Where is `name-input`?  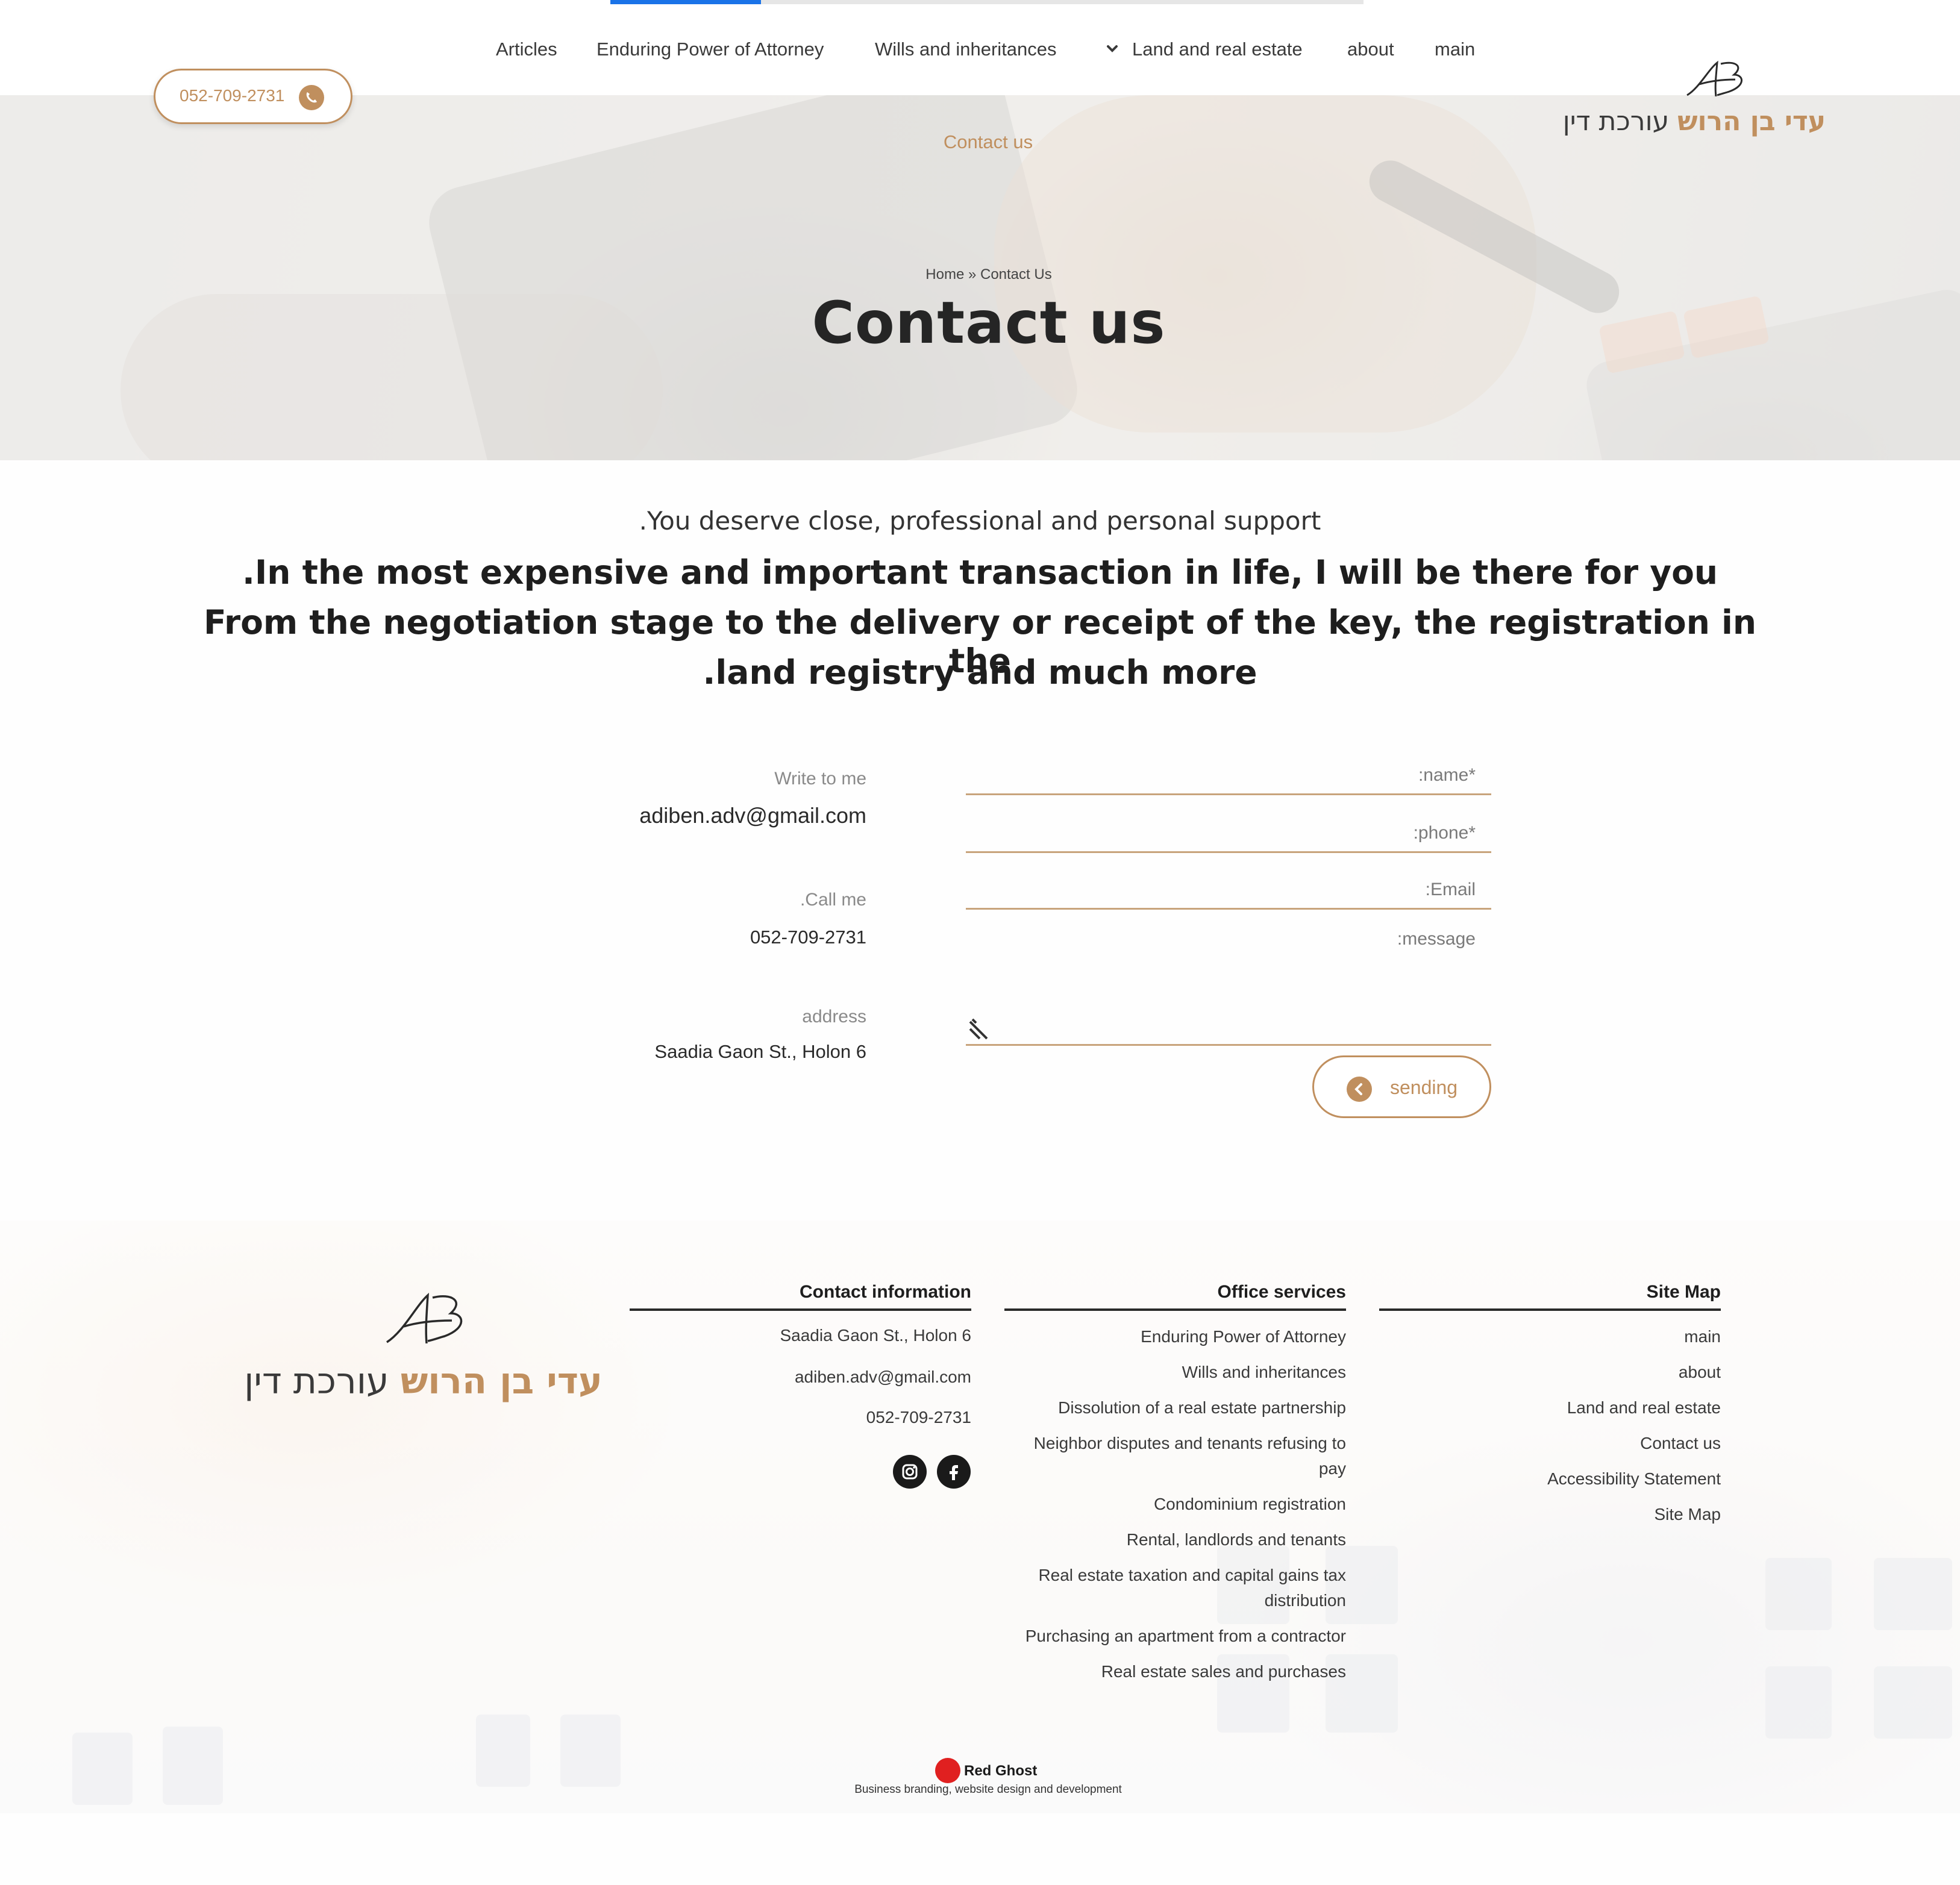 name-input is located at coordinates (1228, 770).